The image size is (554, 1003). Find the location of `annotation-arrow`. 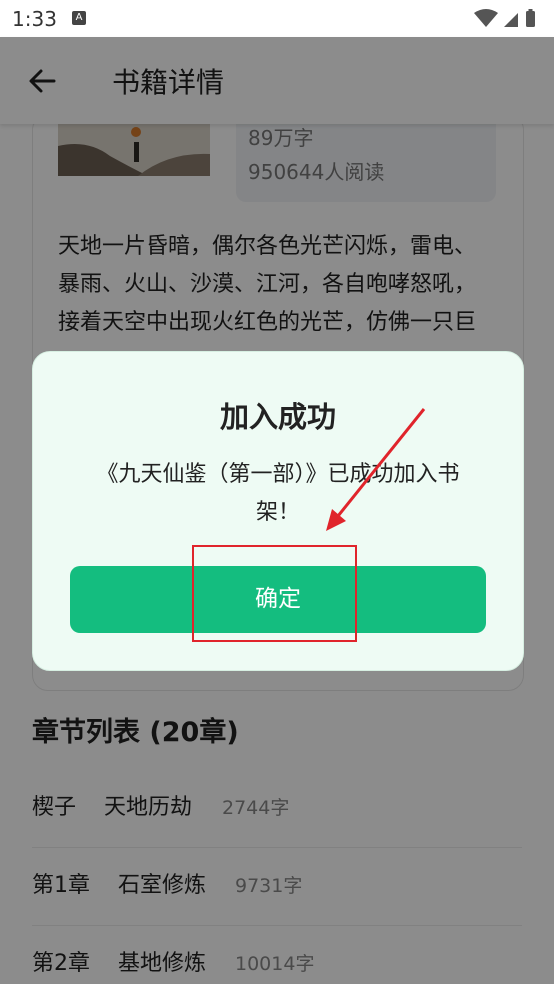

annotation-arrow is located at coordinates (375, 472).